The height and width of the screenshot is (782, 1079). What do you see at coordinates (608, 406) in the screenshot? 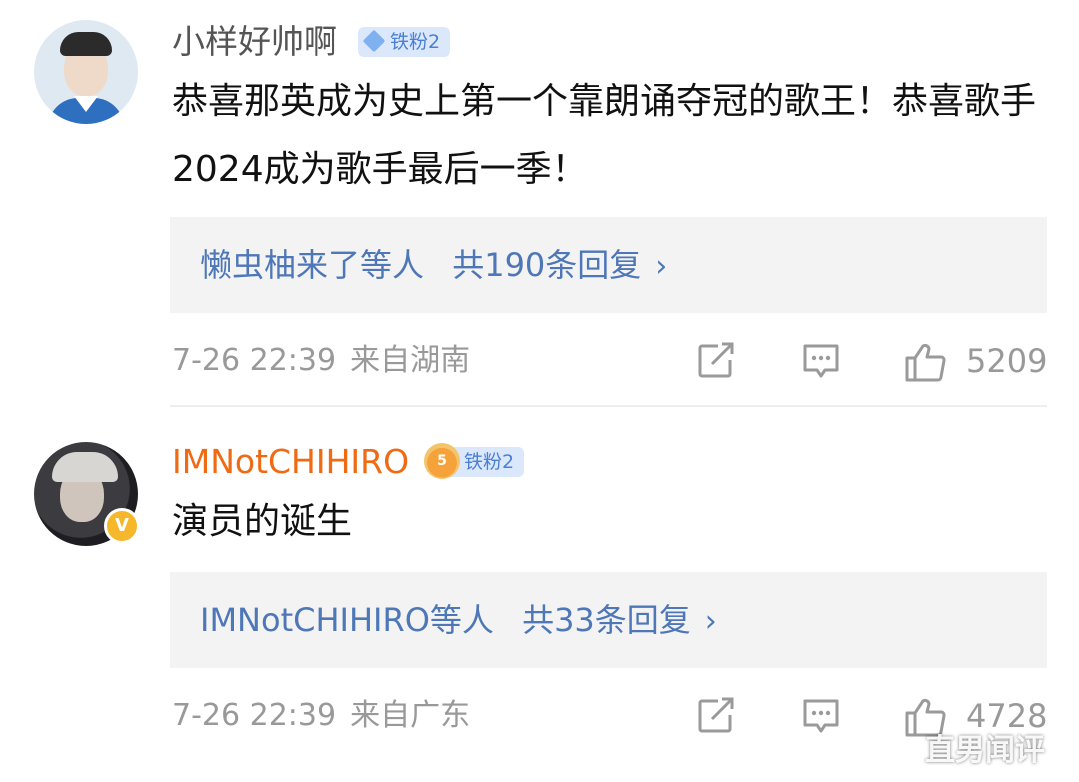
I see `divider` at bounding box center [608, 406].